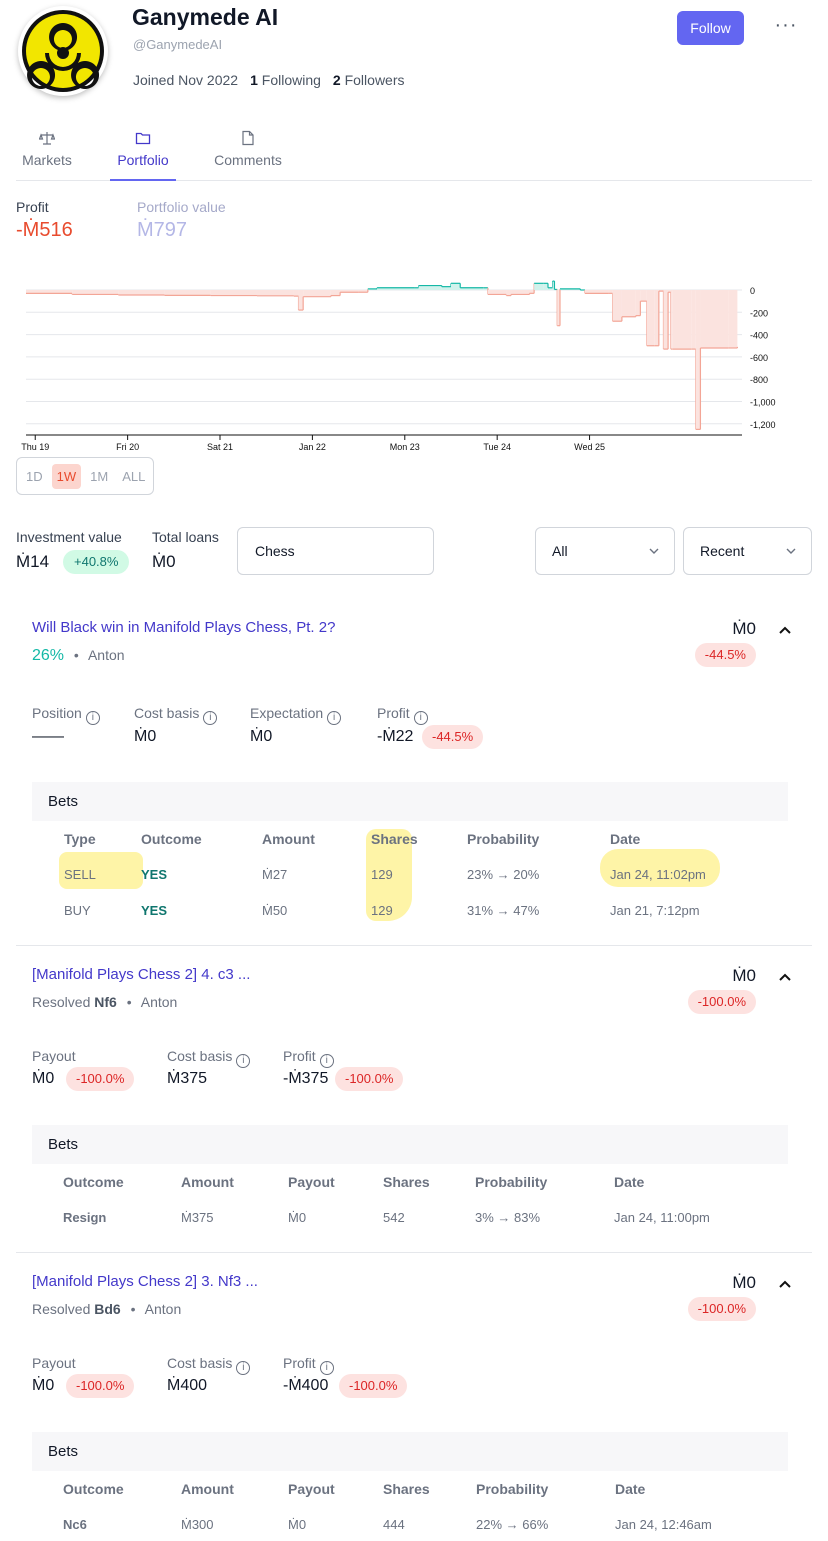 Image resolution: width=828 pixels, height=1541 pixels. I want to click on time-range-selector: 1D 1W 1M ALL, so click(85, 476).